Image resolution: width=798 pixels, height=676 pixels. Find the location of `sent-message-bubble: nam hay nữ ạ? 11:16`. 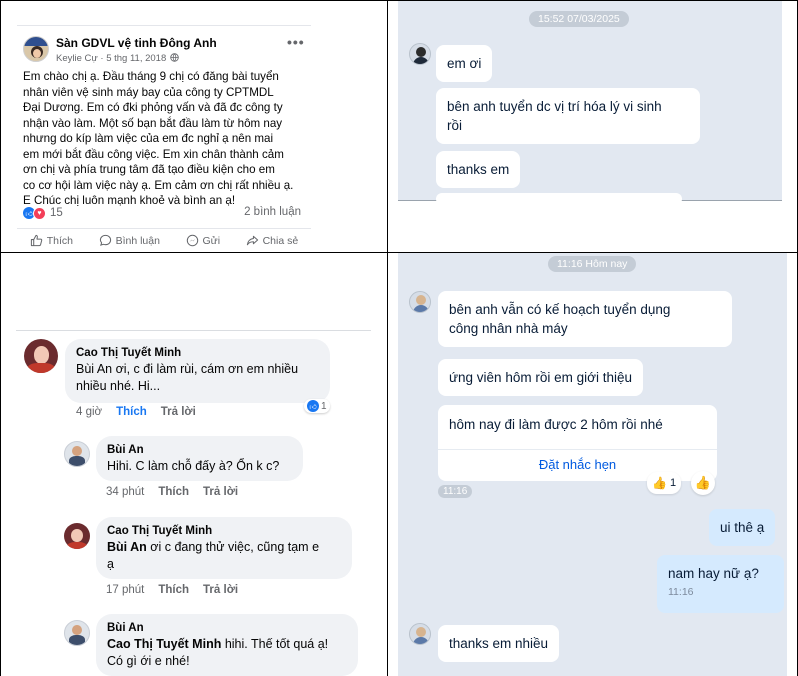

sent-message-bubble: nam hay nữ ạ? 11:16 is located at coordinates (720, 584).